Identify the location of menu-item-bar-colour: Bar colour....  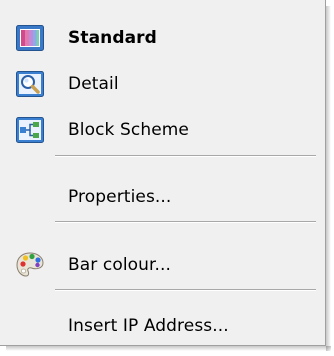
(162, 265).